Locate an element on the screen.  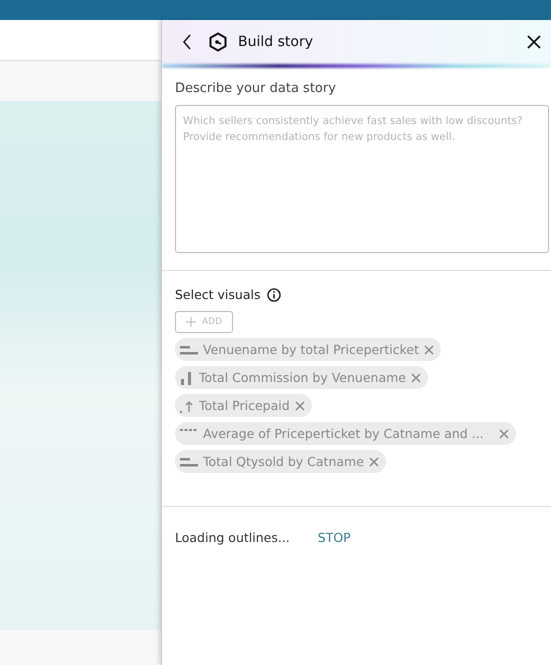
plus-icon is located at coordinates (191, 322).